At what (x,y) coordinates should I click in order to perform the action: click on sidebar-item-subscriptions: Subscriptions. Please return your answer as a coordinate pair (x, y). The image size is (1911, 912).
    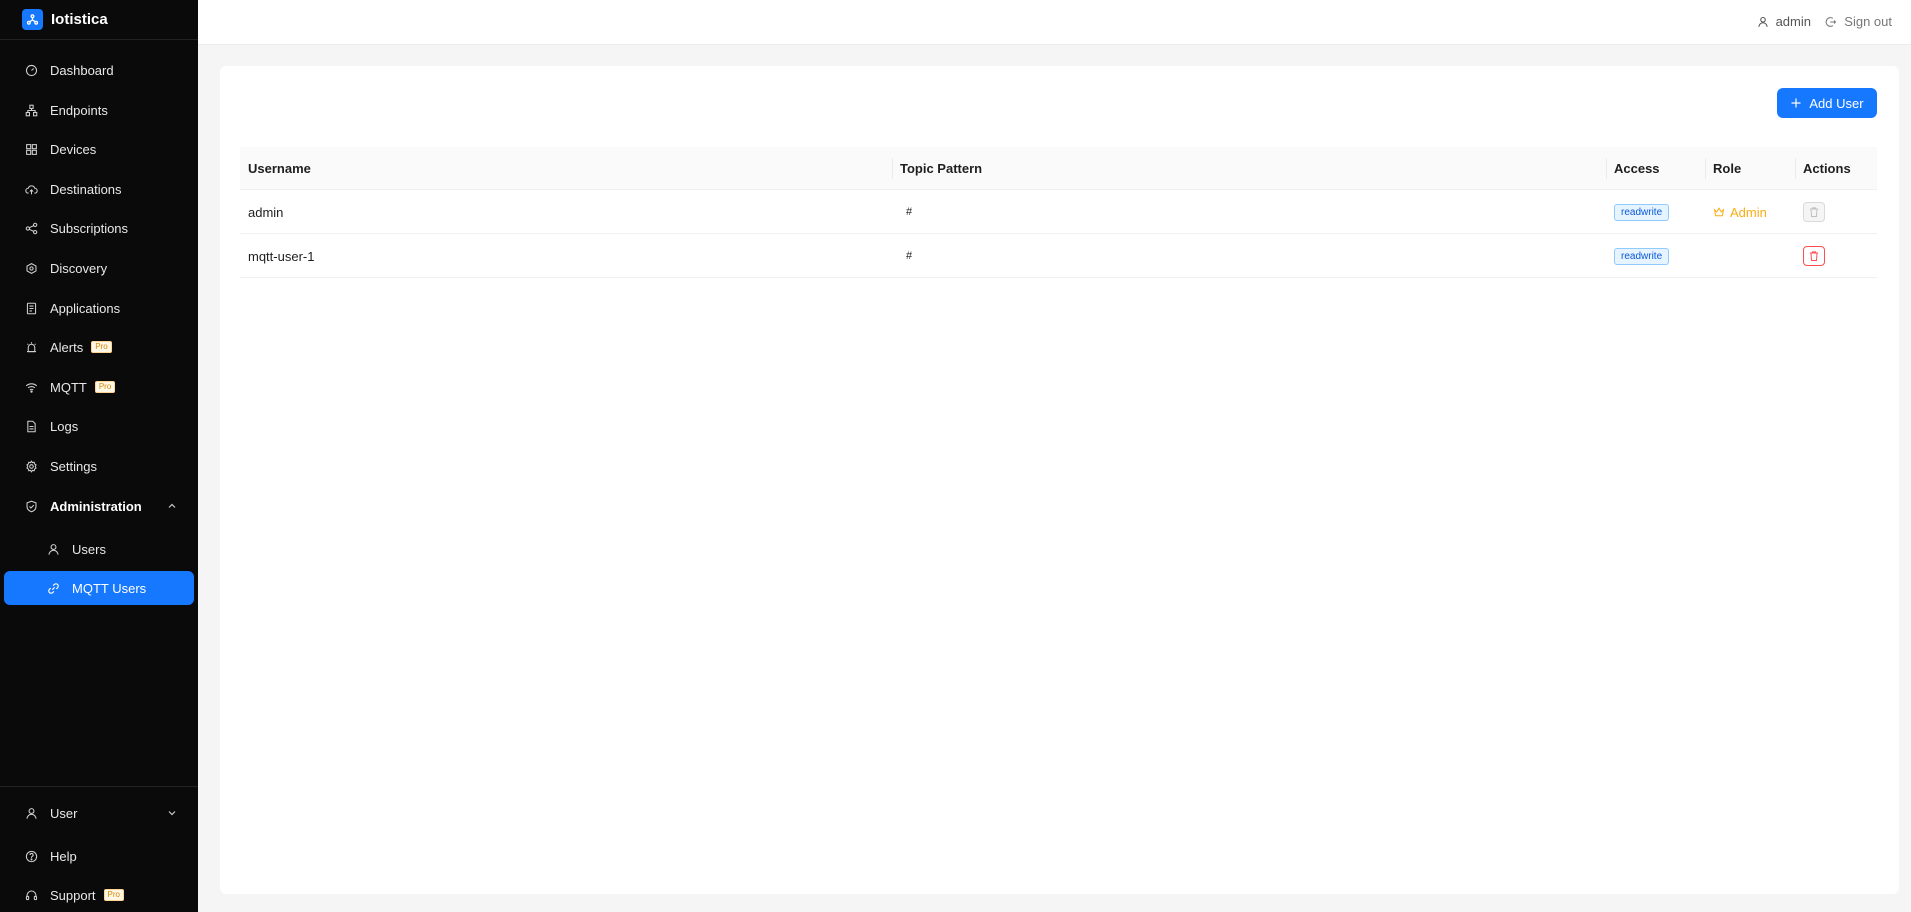
    Looking at the image, I should click on (99, 228).